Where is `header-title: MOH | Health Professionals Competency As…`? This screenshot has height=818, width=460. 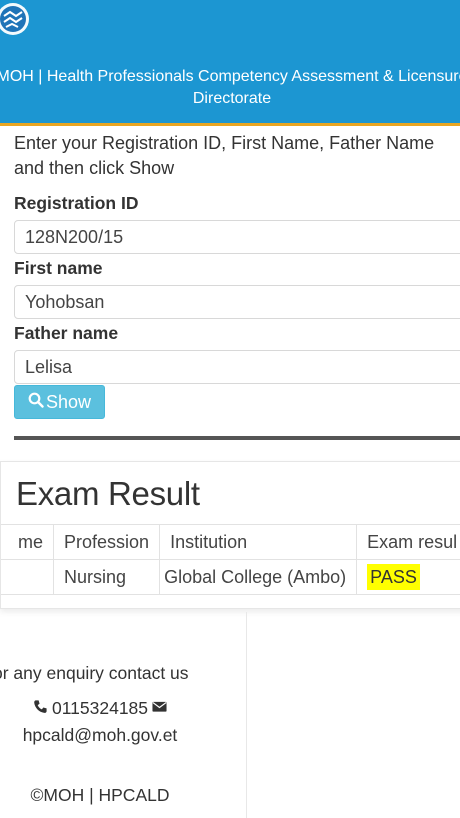
header-title: MOH | Health Professionals Competency As… is located at coordinates (230, 87).